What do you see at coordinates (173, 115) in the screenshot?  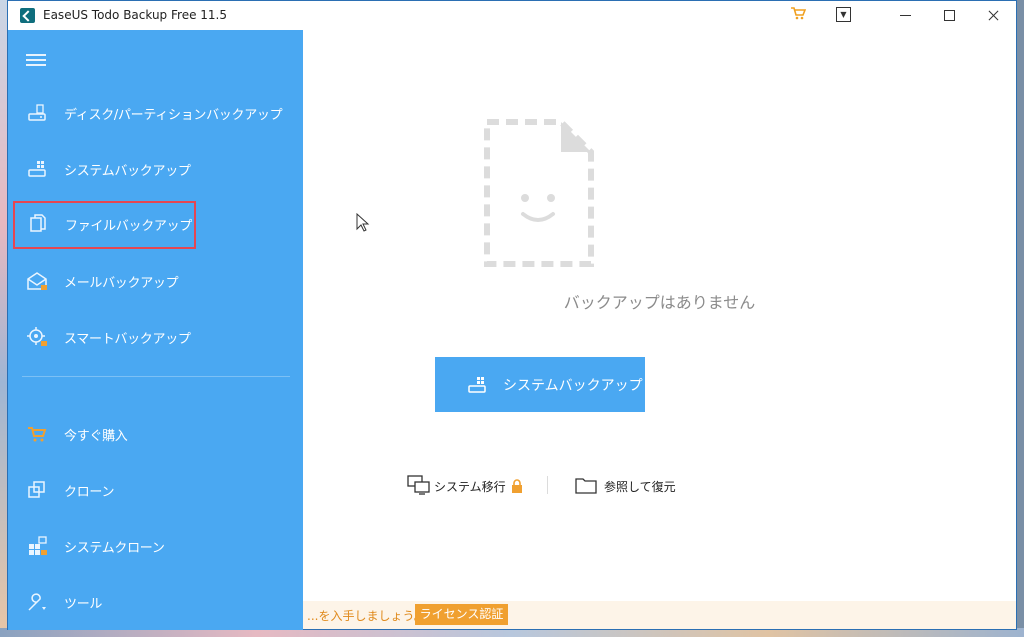 I see `sidebar-item-label: ディスク/パーティションバックアップ` at bounding box center [173, 115].